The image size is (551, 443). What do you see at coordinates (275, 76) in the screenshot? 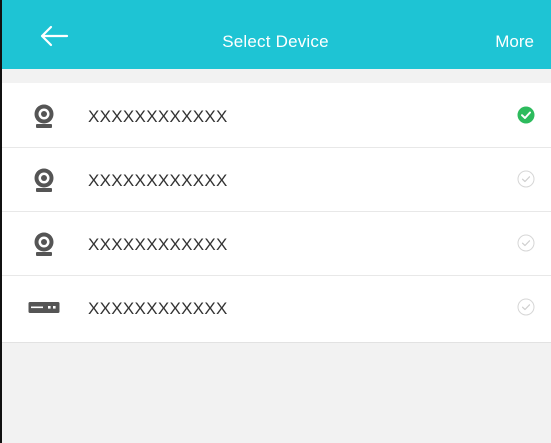
I see `header-spacer` at bounding box center [275, 76].